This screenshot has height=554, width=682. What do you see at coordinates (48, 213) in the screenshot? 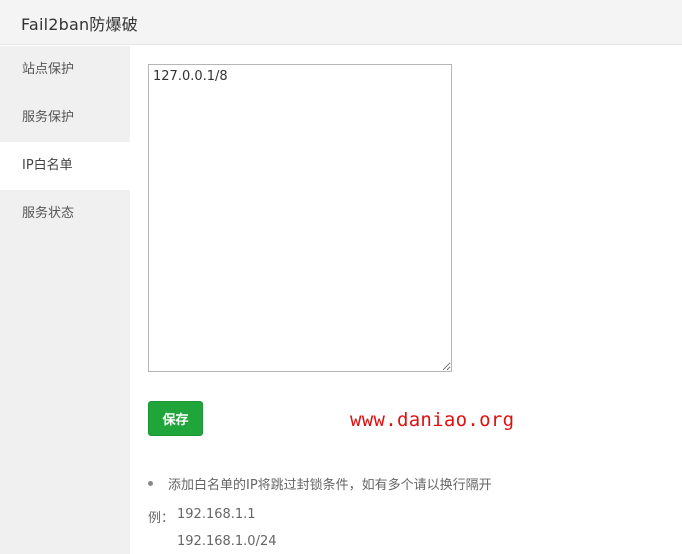
I see `sidebar-item-label: 服务状态` at bounding box center [48, 213].